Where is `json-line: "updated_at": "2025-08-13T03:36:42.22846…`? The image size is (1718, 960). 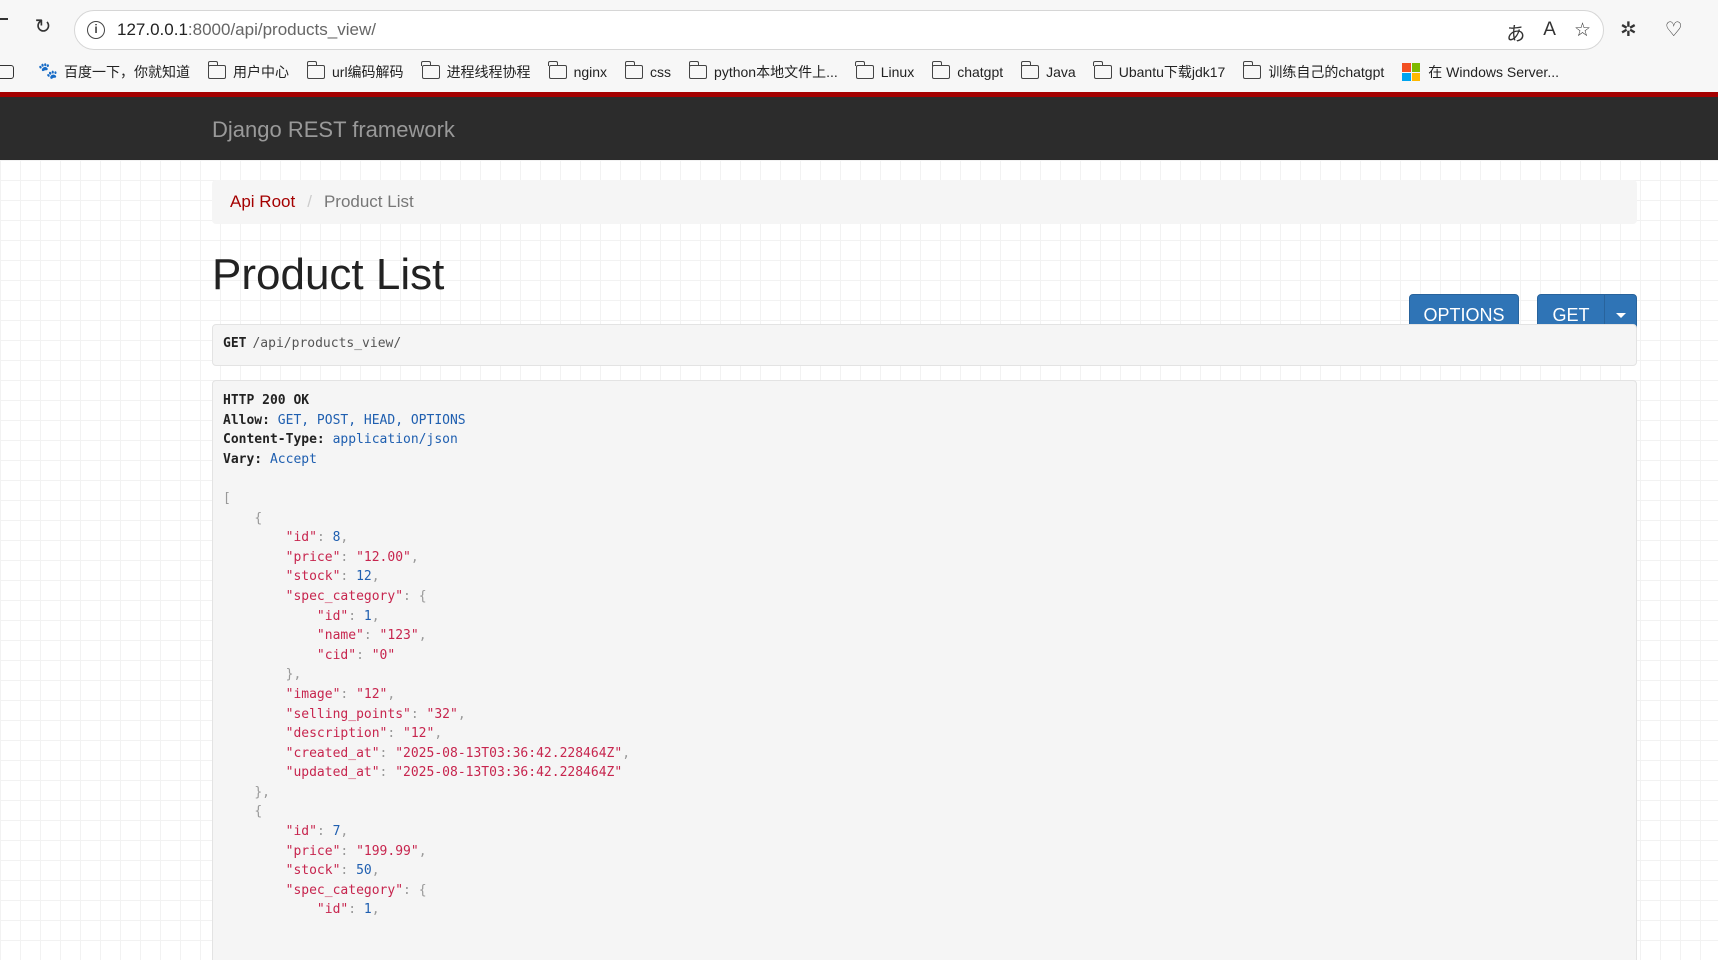 json-line: "updated_at": "2025-08-13T03:36:42.22846… is located at coordinates (924, 773).